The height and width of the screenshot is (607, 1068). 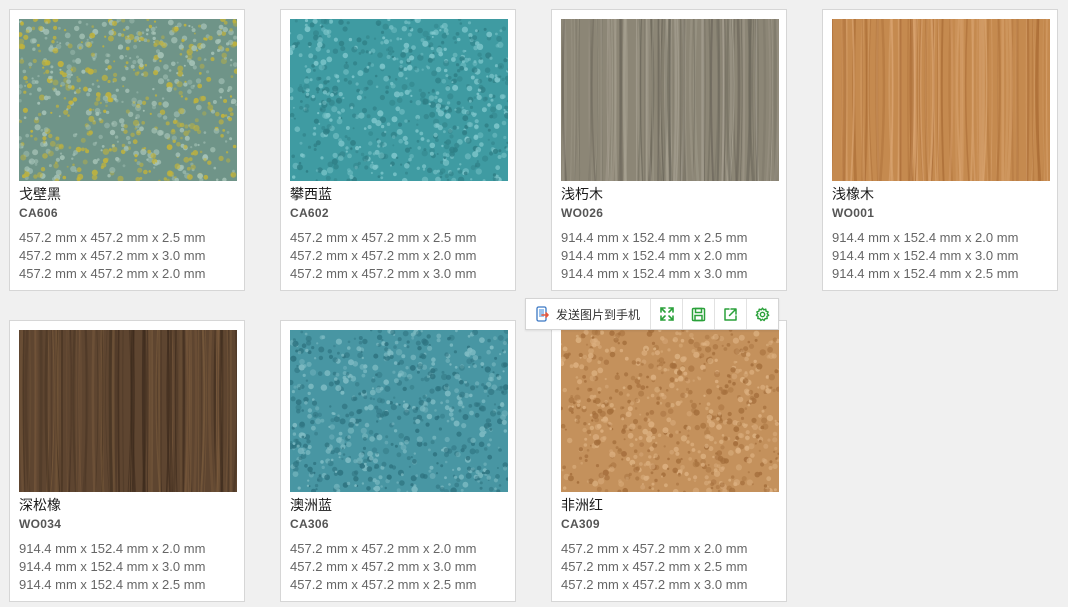 I want to click on settings-button, so click(x=762, y=314).